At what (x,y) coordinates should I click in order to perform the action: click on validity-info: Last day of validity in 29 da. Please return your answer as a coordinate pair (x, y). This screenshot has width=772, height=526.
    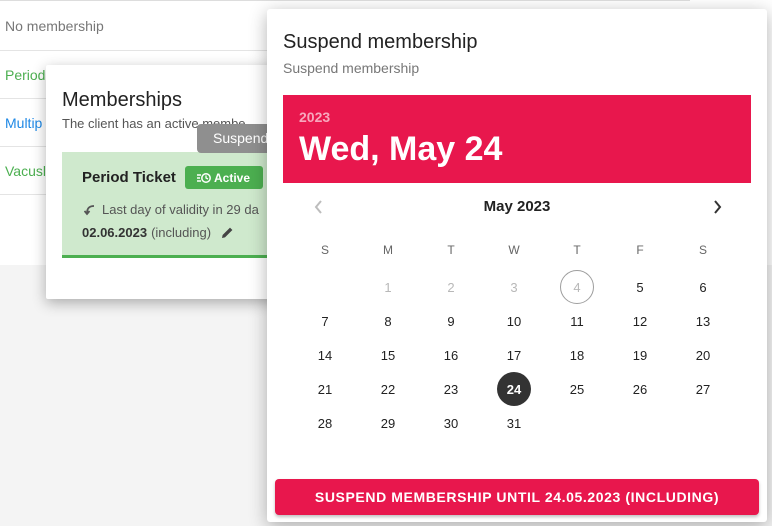
    Looking at the image, I should click on (171, 209).